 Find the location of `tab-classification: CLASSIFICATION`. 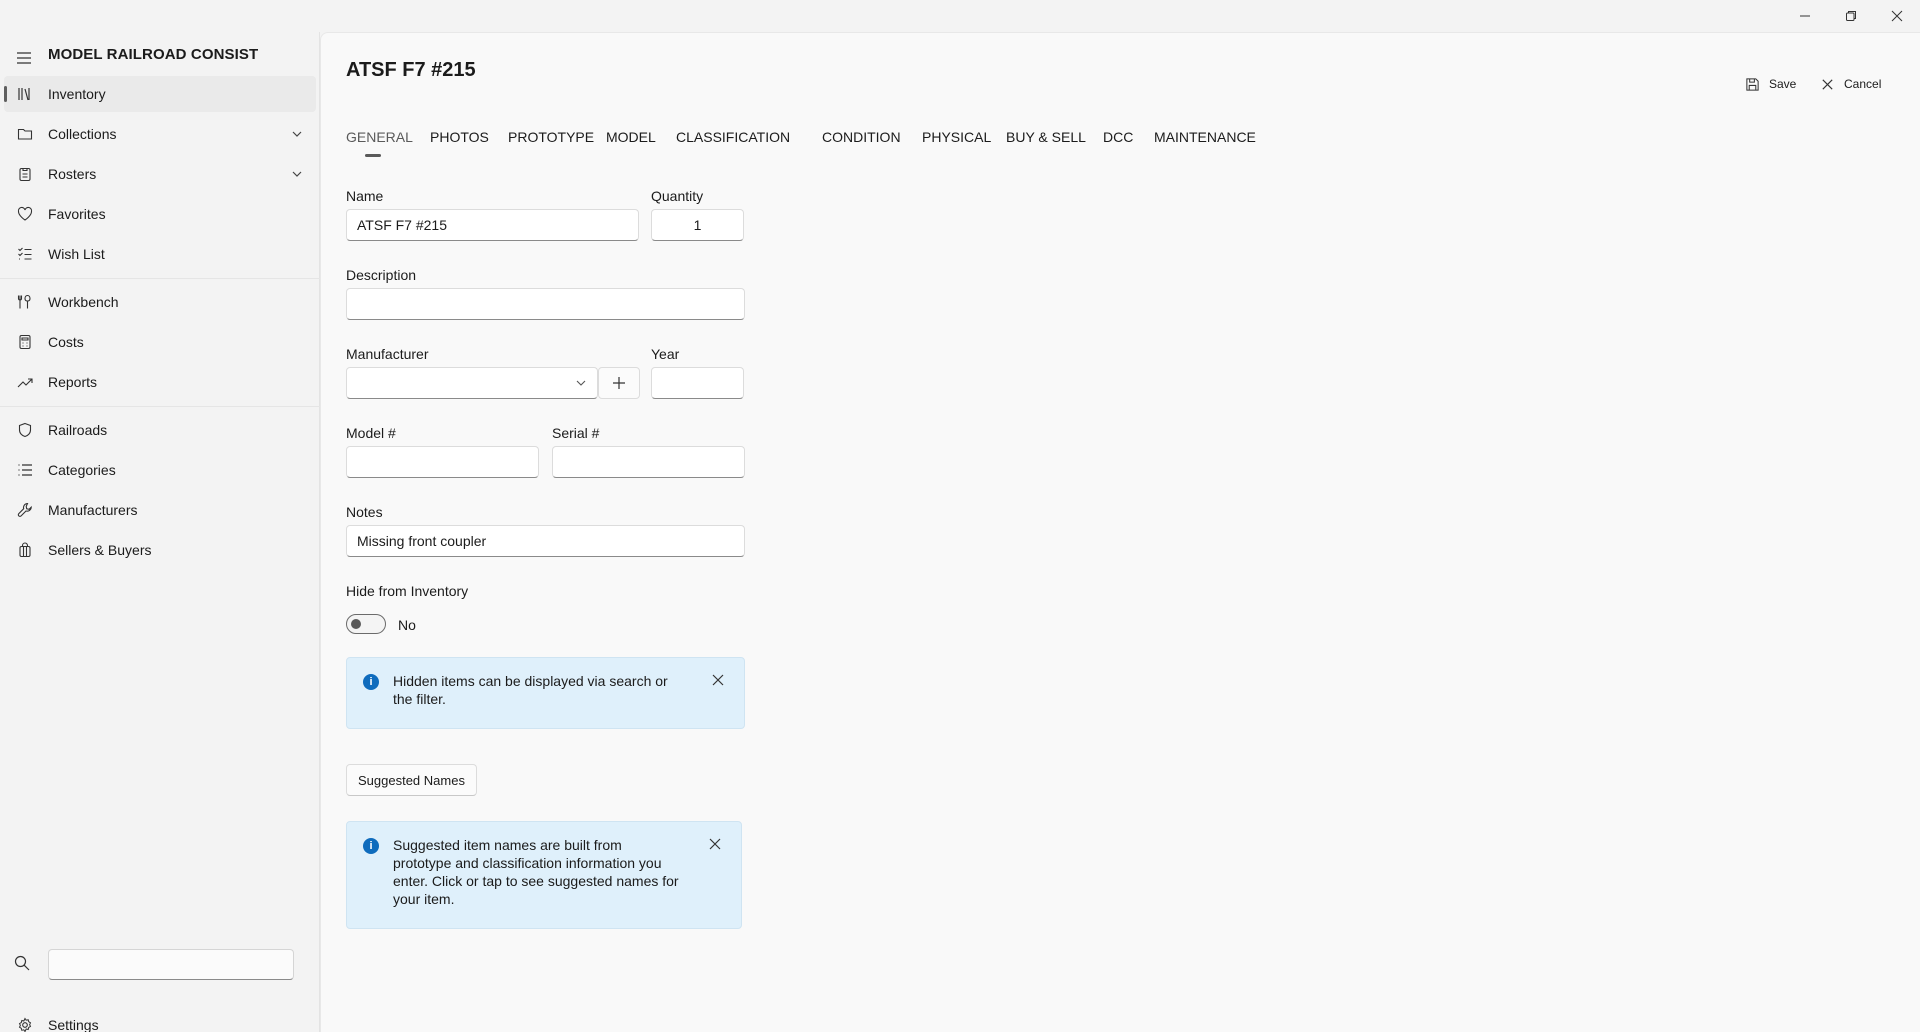

tab-classification: CLASSIFICATION is located at coordinates (733, 137).